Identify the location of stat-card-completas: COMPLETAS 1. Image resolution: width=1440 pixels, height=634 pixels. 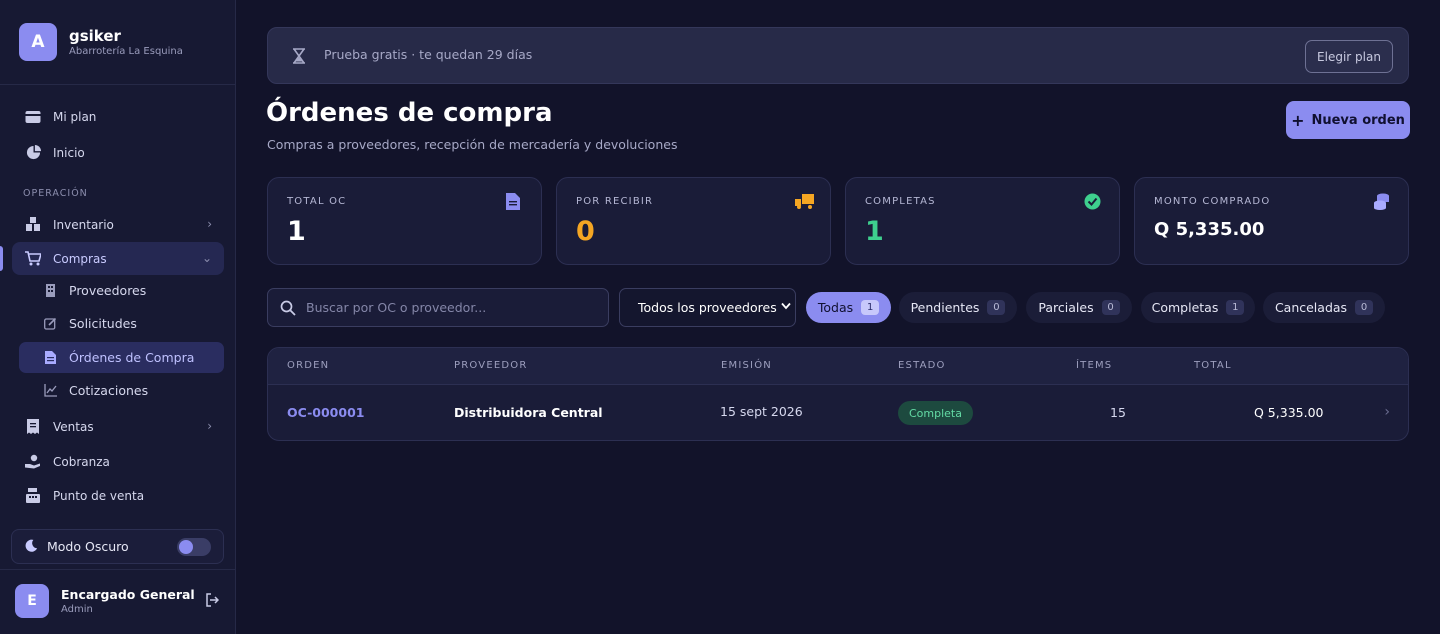
(982, 221).